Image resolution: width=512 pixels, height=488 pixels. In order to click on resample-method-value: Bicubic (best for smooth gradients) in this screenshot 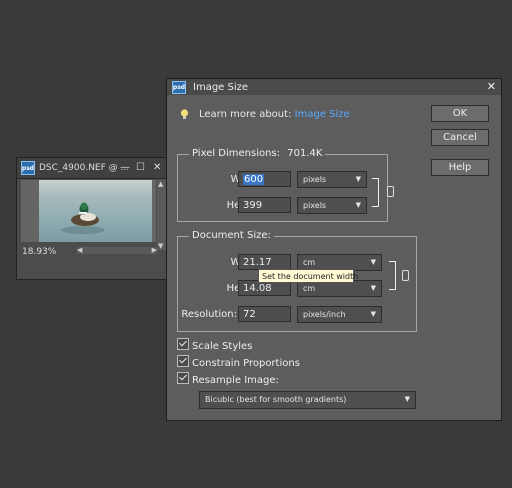, I will do `click(276, 399)`.